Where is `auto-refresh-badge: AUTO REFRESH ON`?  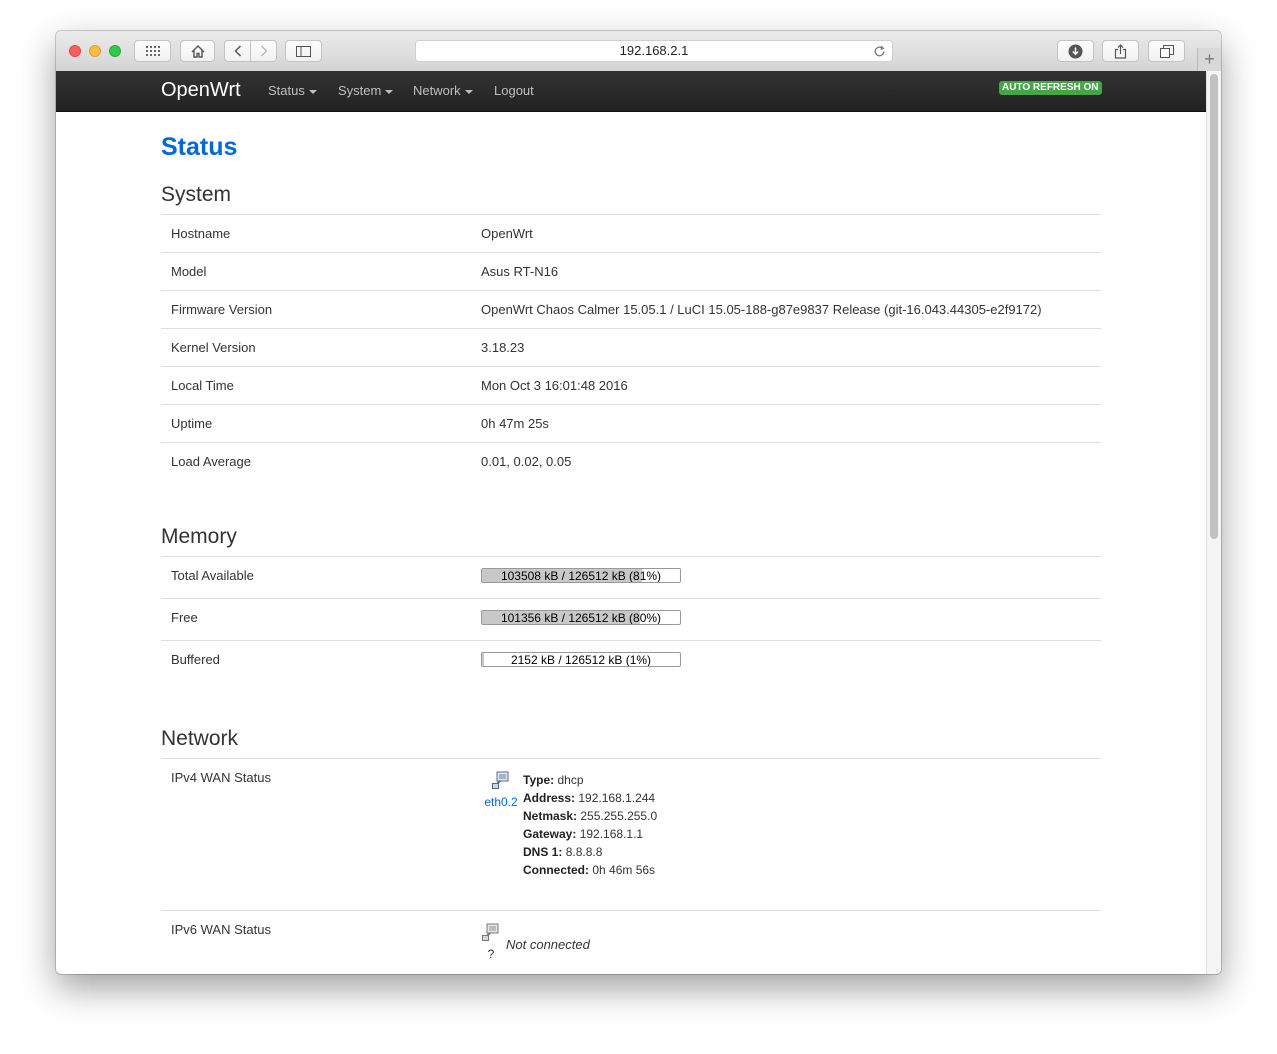
auto-refresh-badge: AUTO REFRESH ON is located at coordinates (1050, 88).